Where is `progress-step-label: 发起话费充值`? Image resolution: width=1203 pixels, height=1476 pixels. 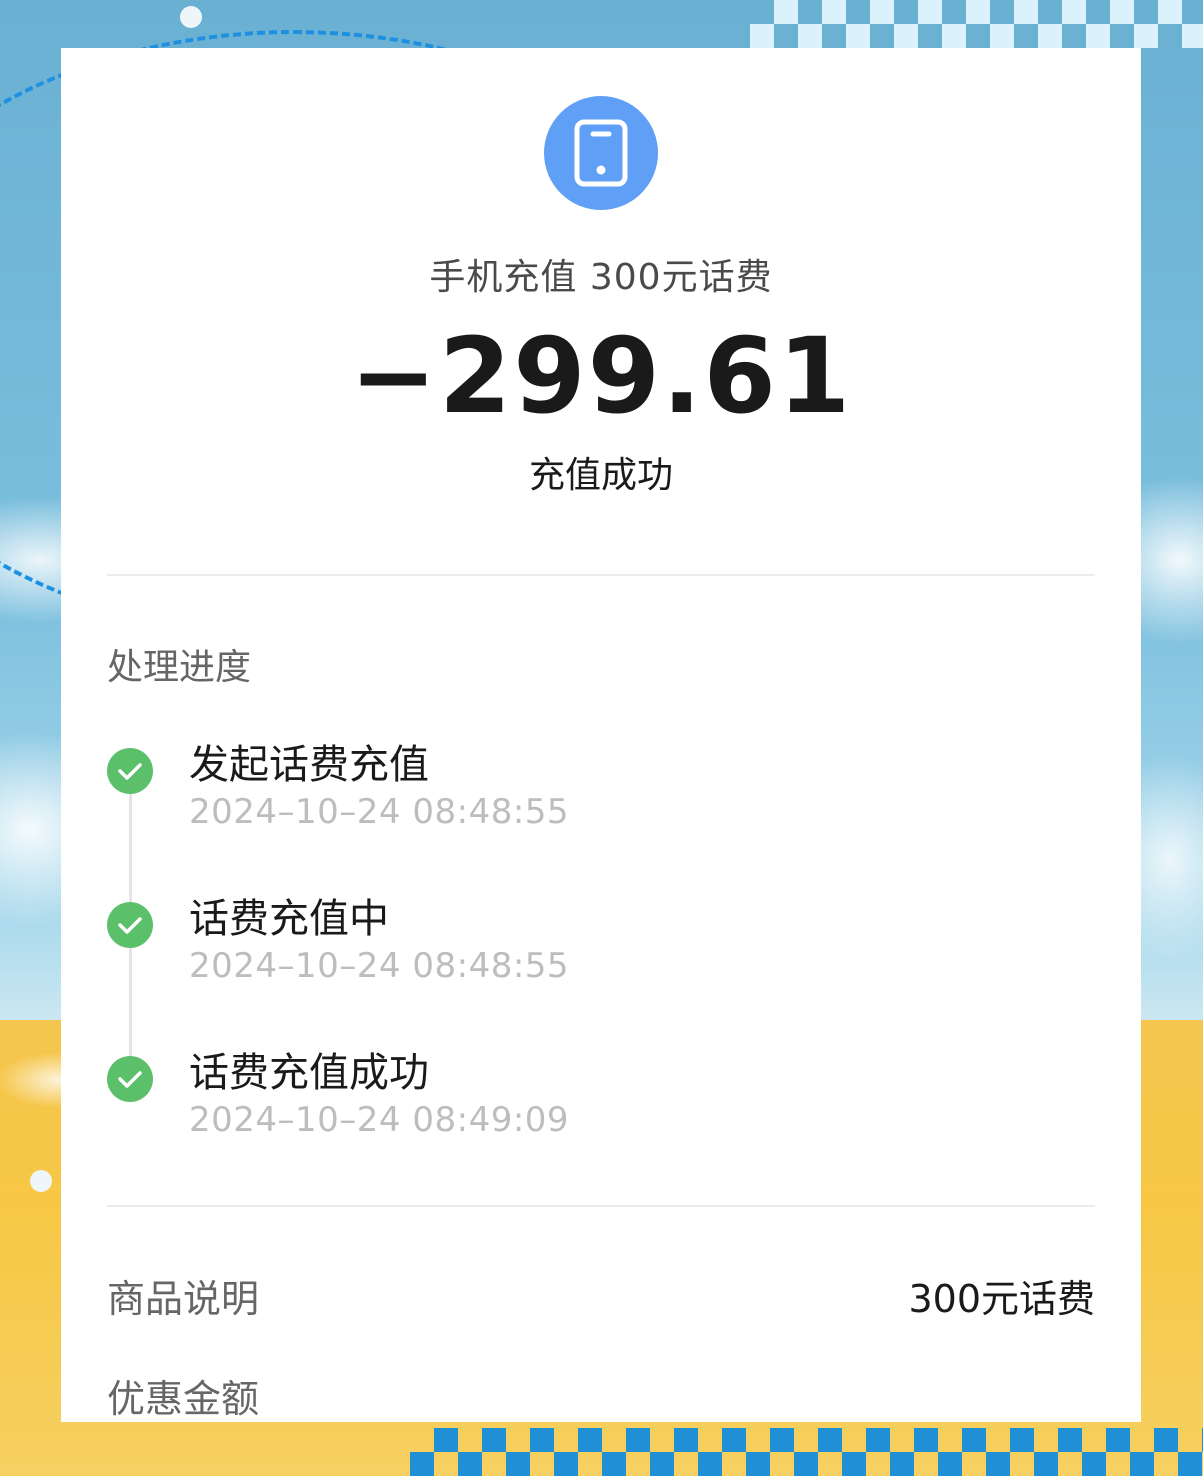 progress-step-label: 发起话费充值 is located at coordinates (309, 765).